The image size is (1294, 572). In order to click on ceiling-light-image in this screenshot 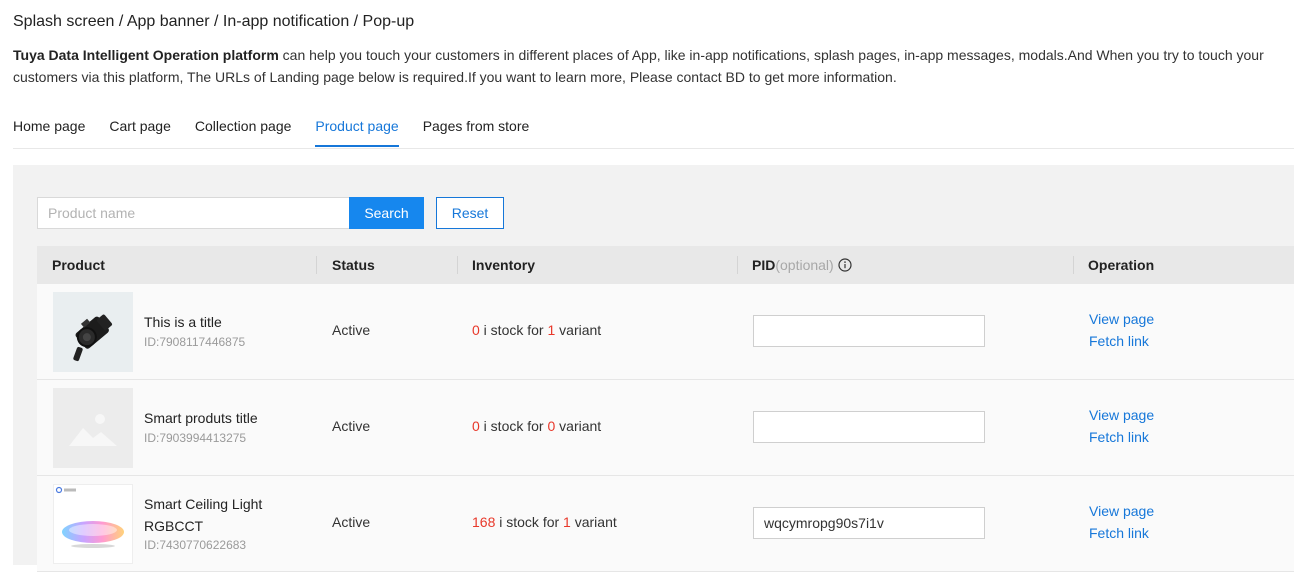, I will do `click(93, 524)`.